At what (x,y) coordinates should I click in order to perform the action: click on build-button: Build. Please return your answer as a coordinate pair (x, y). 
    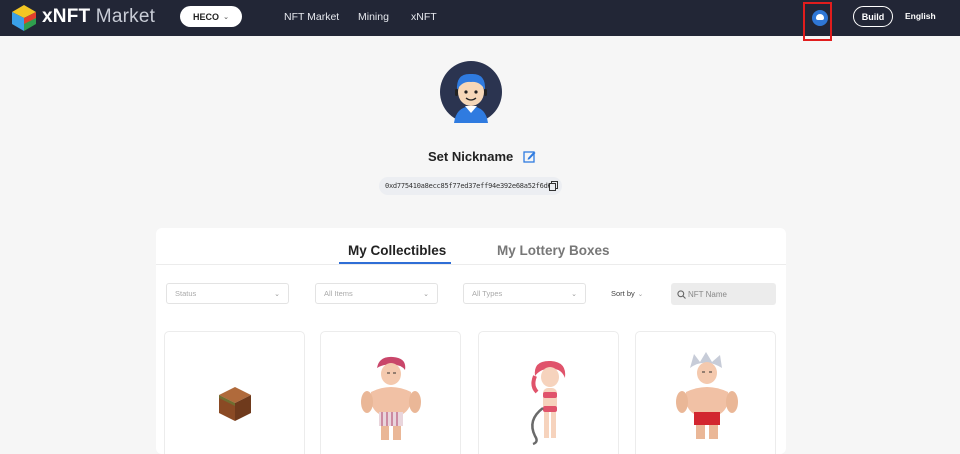
    Looking at the image, I should click on (873, 16).